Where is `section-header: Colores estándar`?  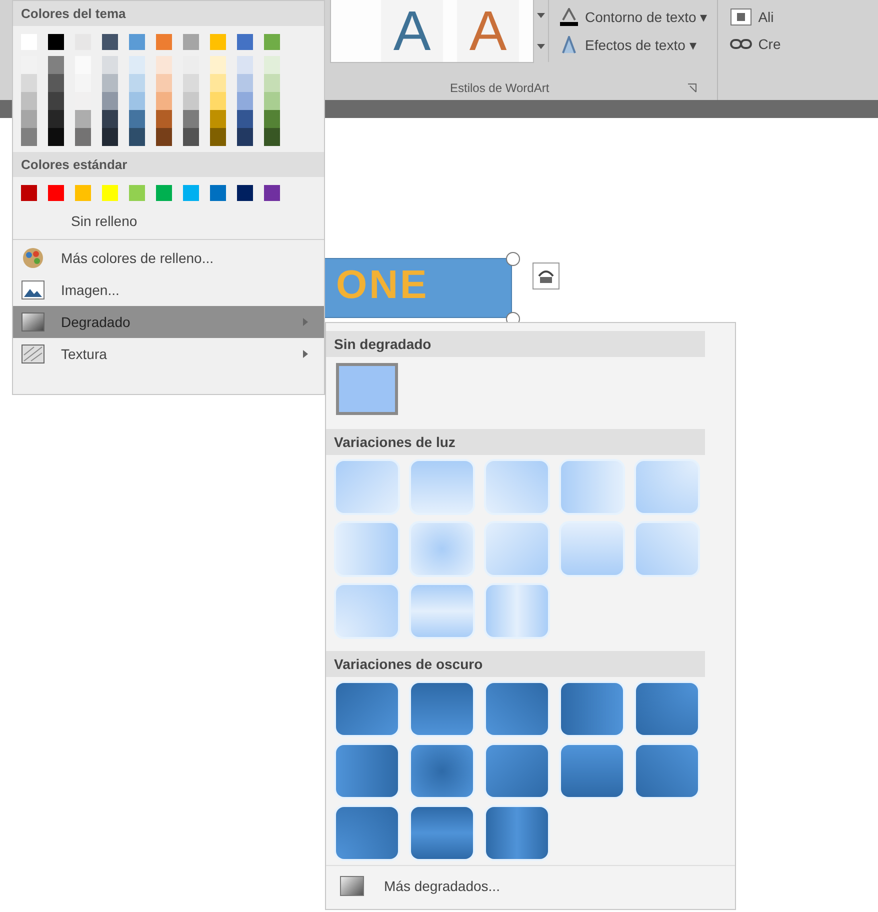
section-header: Colores estándar is located at coordinates (168, 164).